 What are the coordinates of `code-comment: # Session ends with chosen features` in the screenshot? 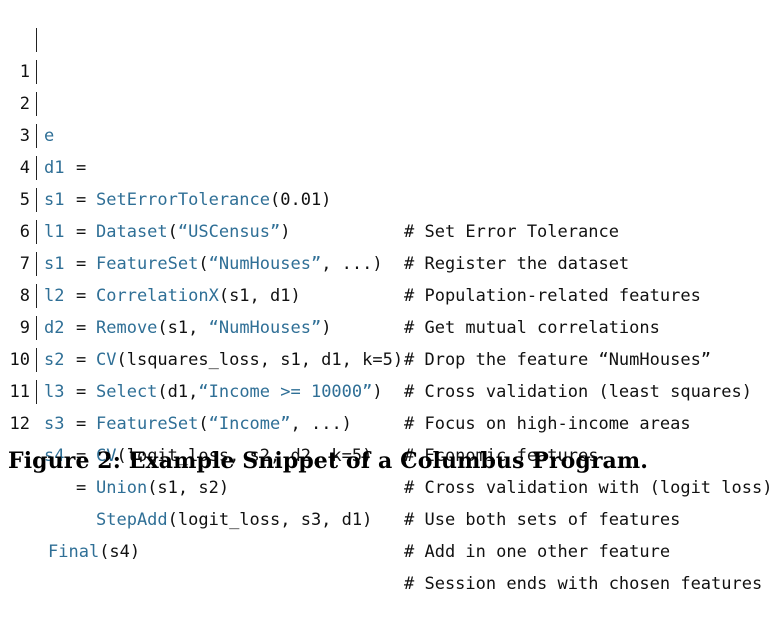 It's located at (583, 584).